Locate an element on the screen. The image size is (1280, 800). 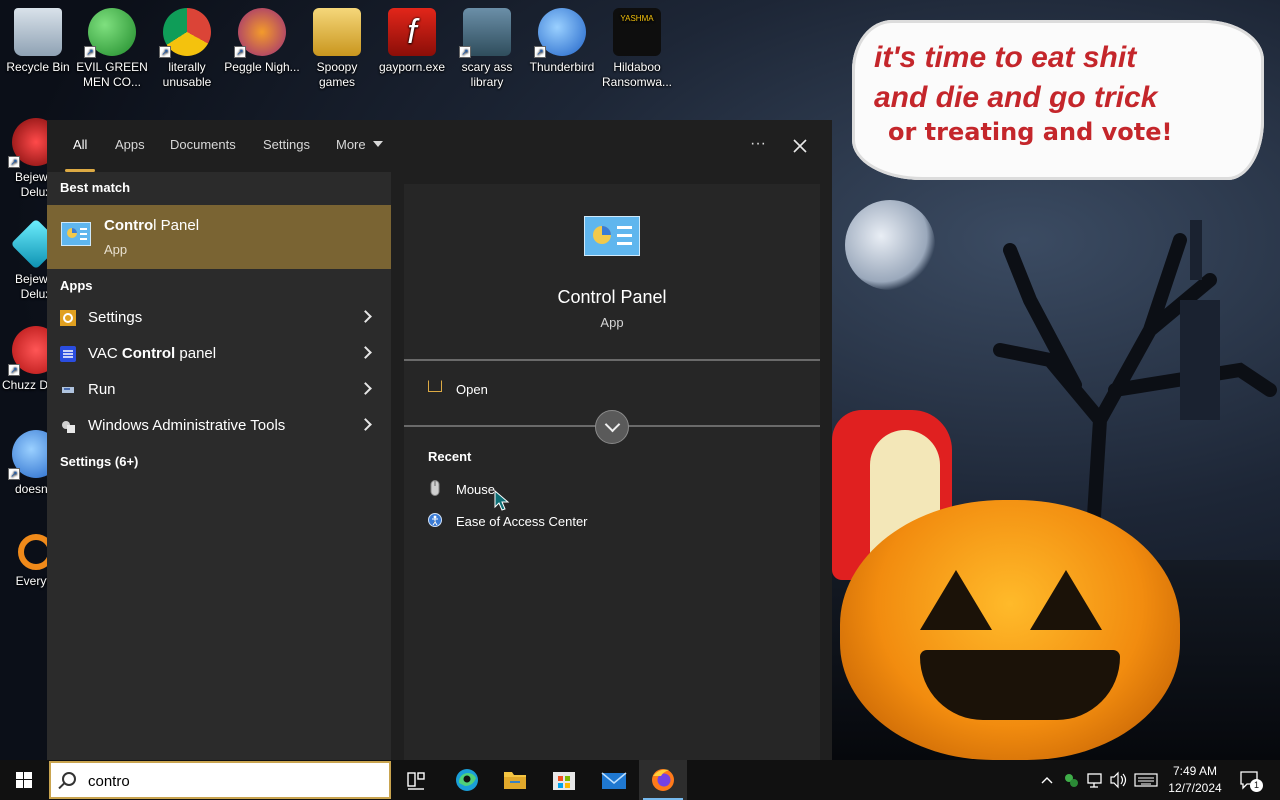
desktop-icon-thunderbird: ↗ Thunderbird is located at coordinates (562, 38).